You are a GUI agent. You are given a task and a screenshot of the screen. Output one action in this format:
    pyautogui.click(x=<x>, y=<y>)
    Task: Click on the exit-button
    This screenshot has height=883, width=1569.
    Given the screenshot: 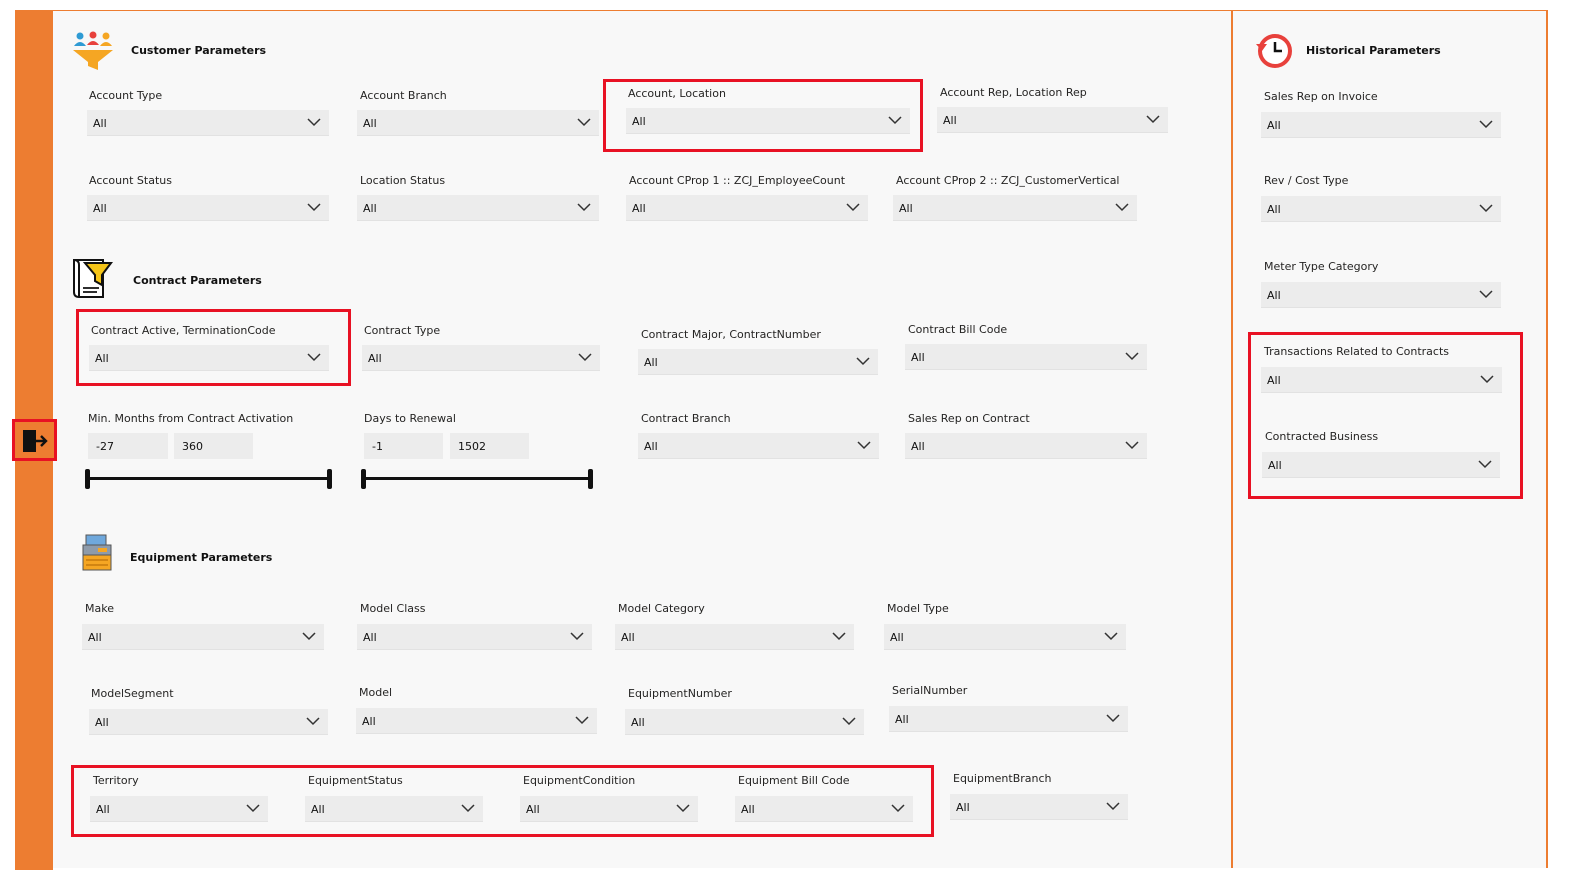 What is the action you would take?
    pyautogui.click(x=34, y=440)
    